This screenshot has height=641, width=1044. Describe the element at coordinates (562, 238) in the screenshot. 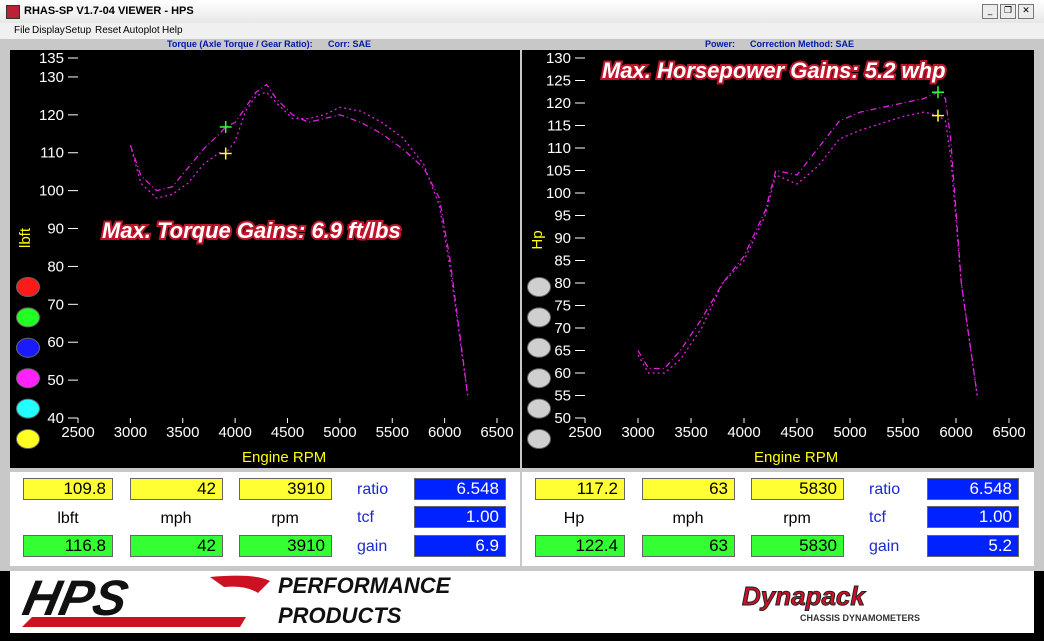

I see `power-y-tick-label: 90` at that location.